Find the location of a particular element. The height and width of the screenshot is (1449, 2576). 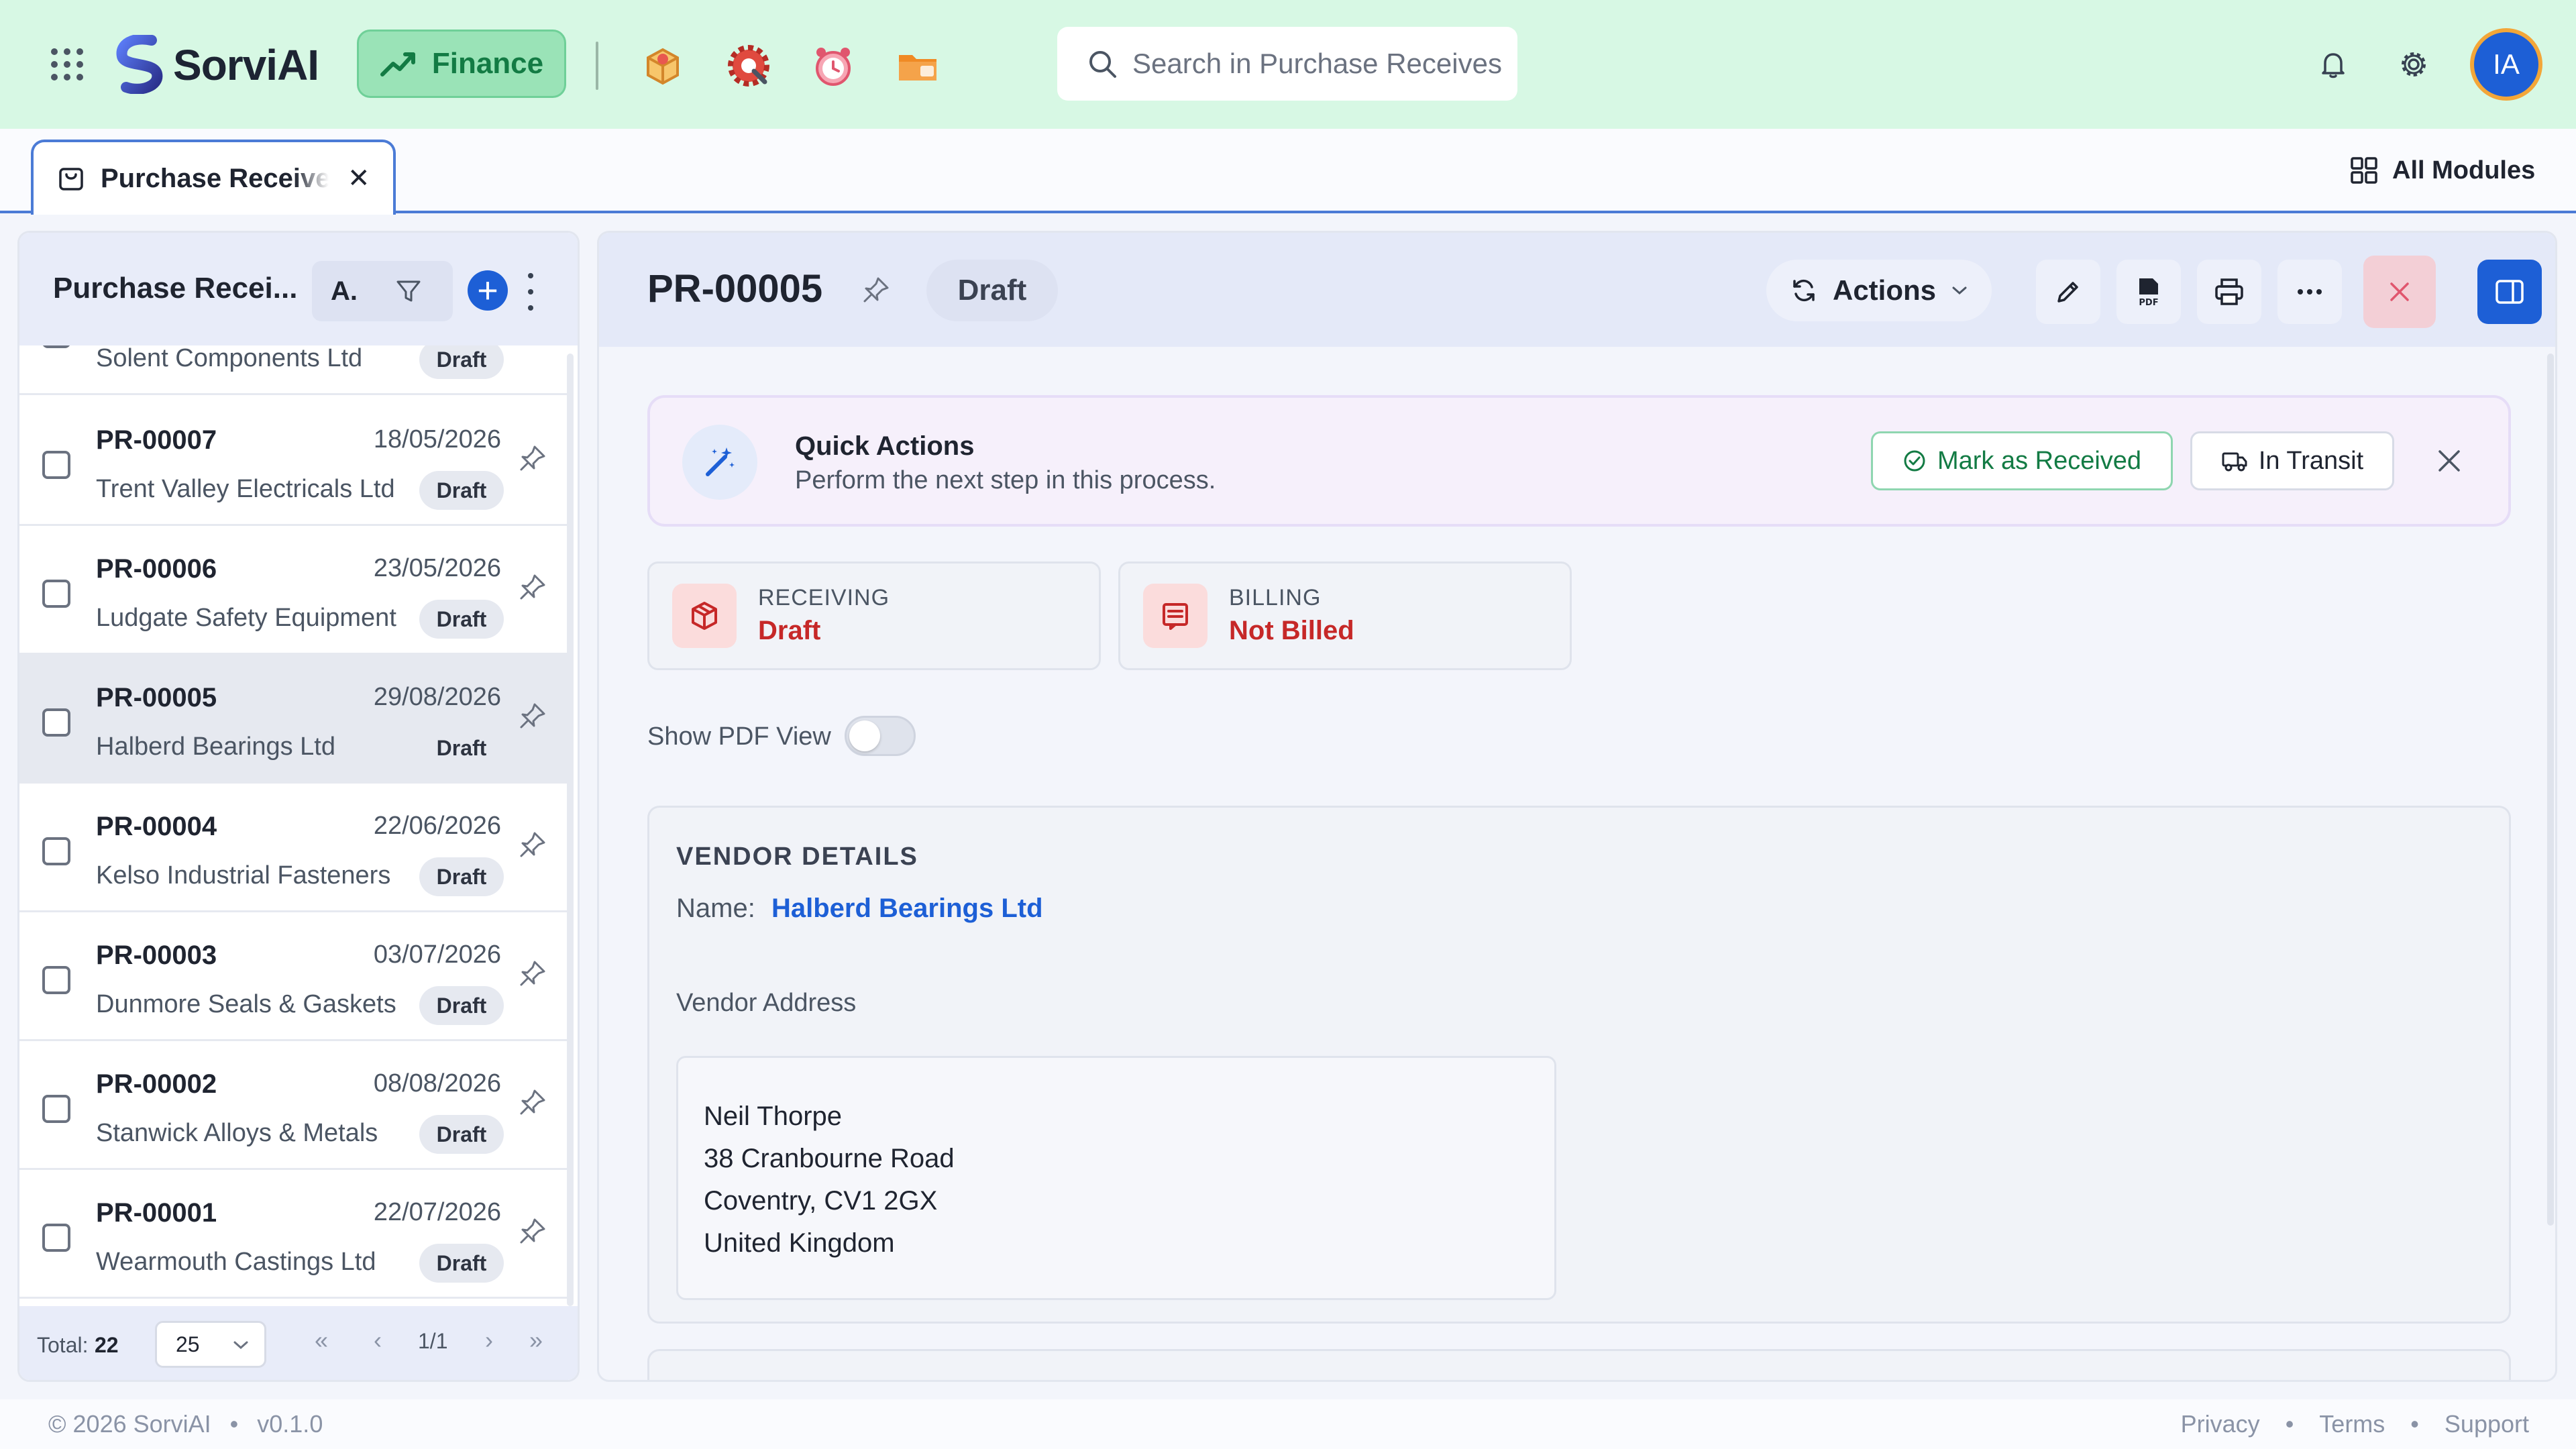

truck-icon is located at coordinates (2234, 462).